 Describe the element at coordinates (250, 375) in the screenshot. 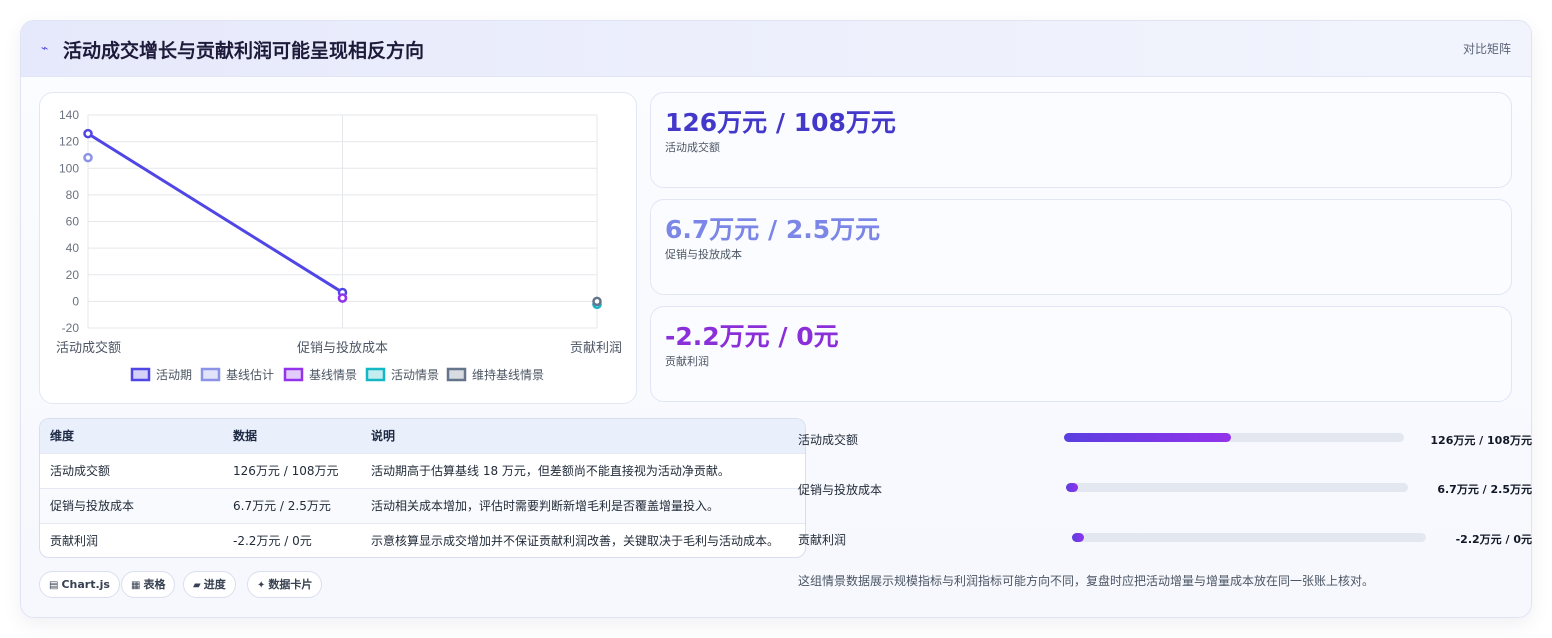

I see `legend-label: 基线估计` at that location.